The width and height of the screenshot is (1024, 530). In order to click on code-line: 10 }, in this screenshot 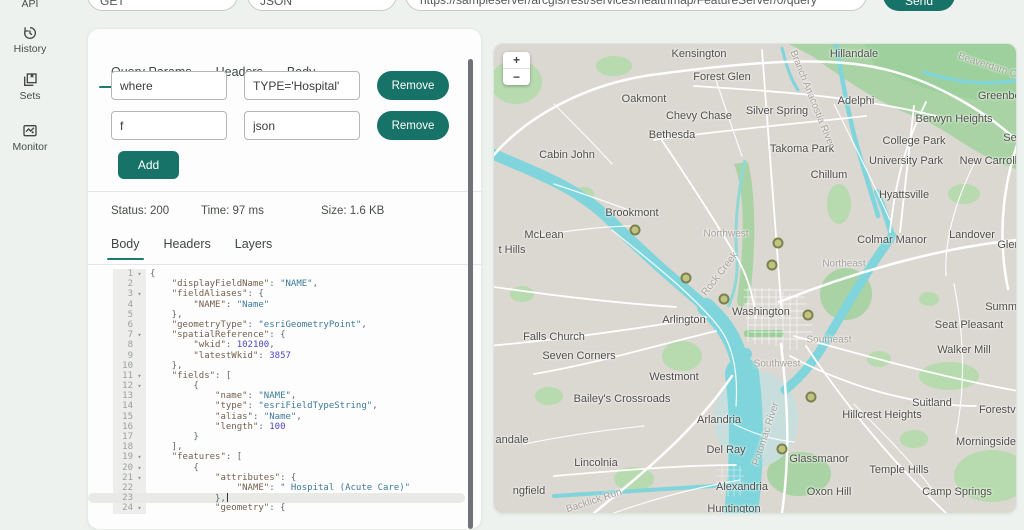, I will do `click(276, 365)`.